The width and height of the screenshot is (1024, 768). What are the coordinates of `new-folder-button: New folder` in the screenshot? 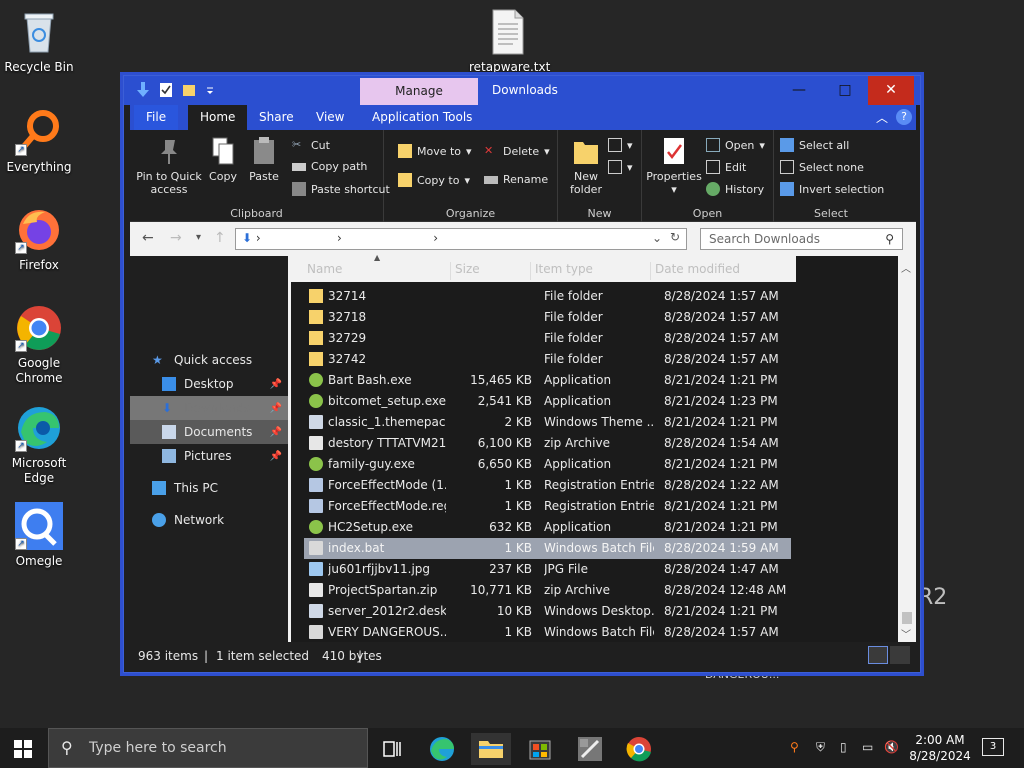 It's located at (586, 165).